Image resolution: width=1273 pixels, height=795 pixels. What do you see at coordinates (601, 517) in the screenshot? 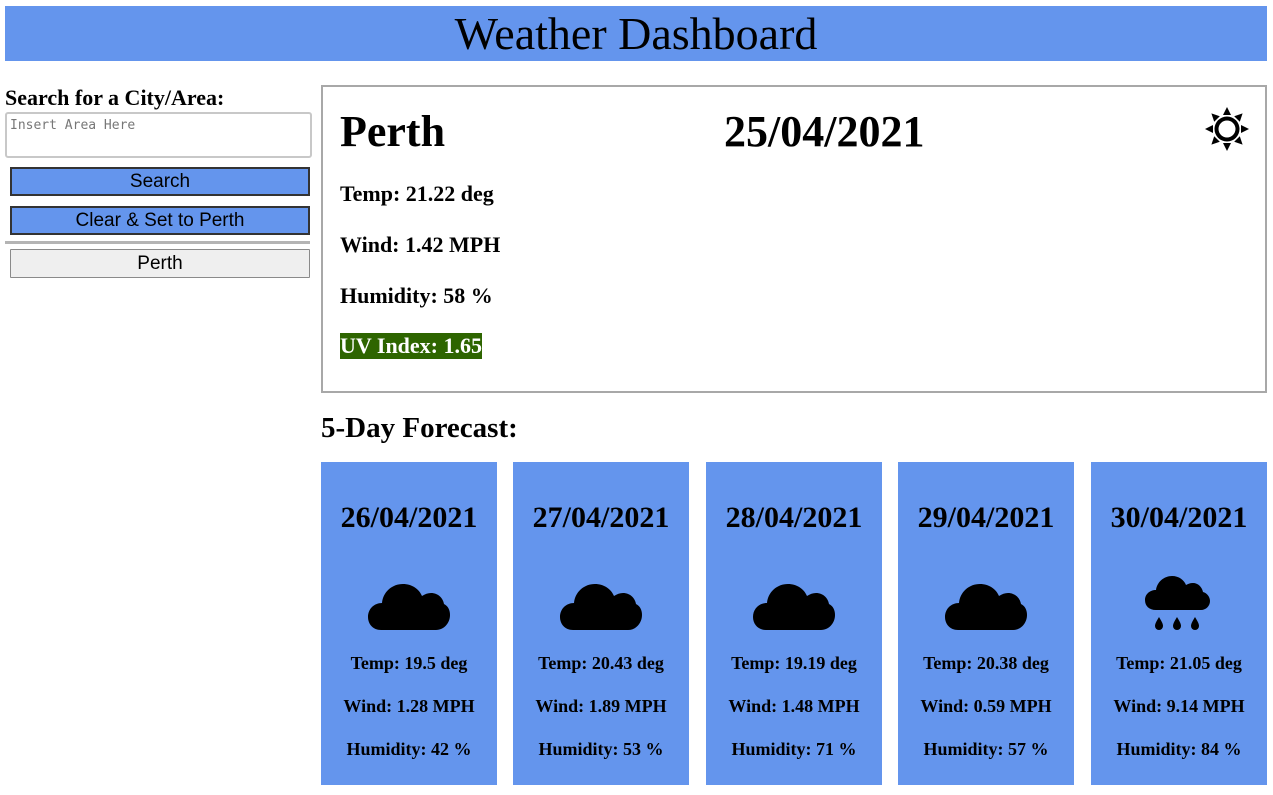
I see `forecast-date: 27/04/2021` at bounding box center [601, 517].